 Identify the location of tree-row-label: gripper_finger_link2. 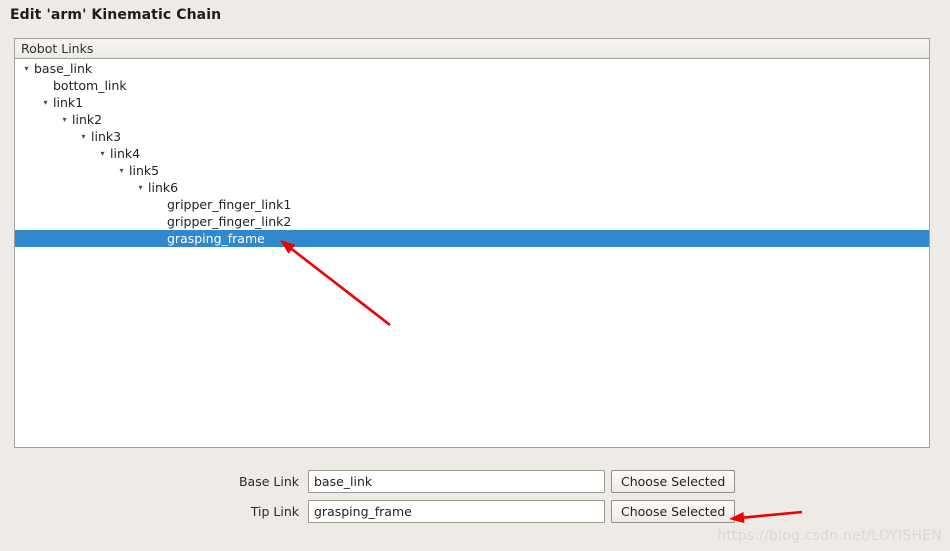
(229, 221).